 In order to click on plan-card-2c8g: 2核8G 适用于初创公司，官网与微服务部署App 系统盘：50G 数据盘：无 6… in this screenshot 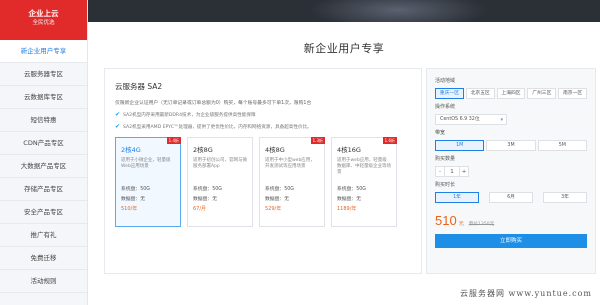, I will do `click(220, 182)`.